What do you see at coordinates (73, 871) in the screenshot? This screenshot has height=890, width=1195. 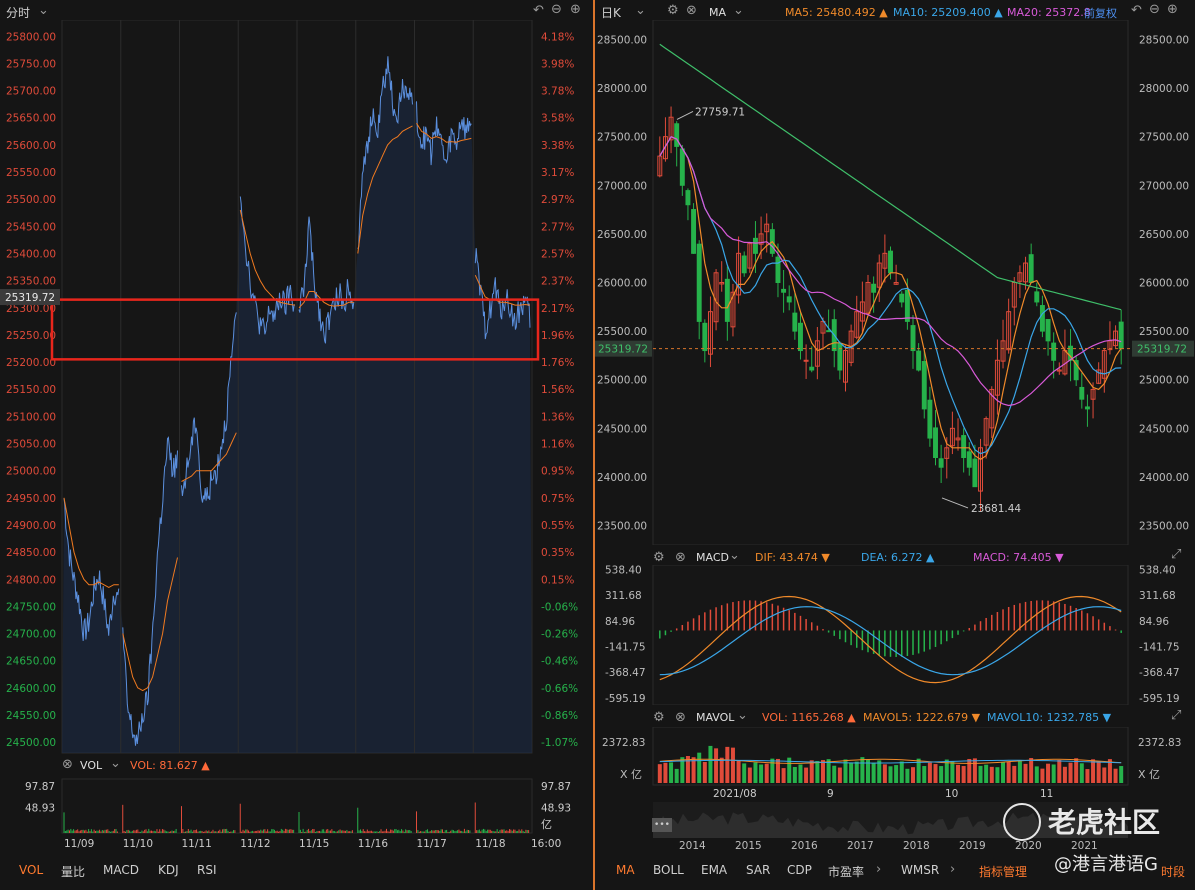 I see `tab-volume-ratio: 量比` at bounding box center [73, 871].